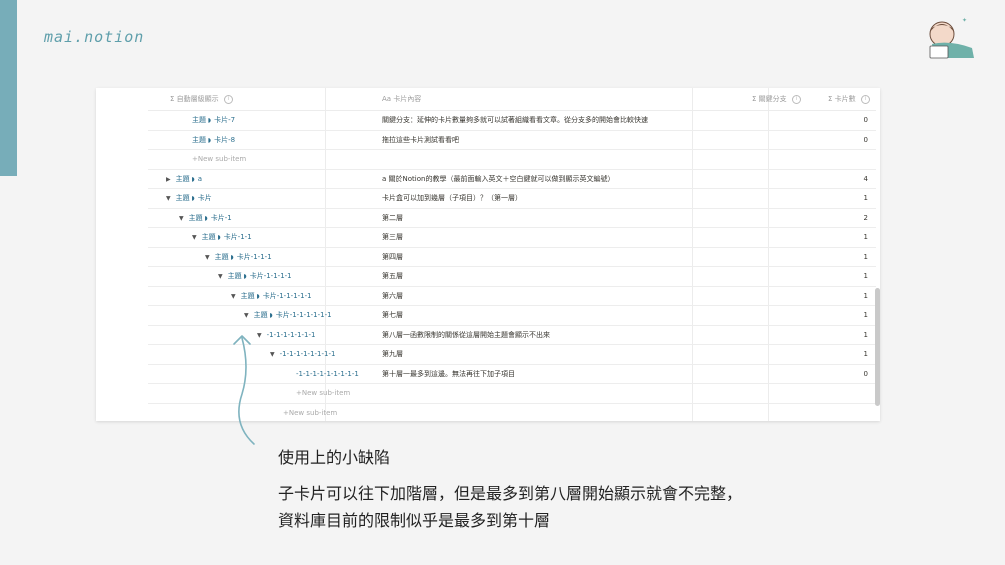 This screenshot has width=1005, height=565. I want to click on row-title-cell: ▼ 主題 ◗ 卡片-1, so click(205, 218).